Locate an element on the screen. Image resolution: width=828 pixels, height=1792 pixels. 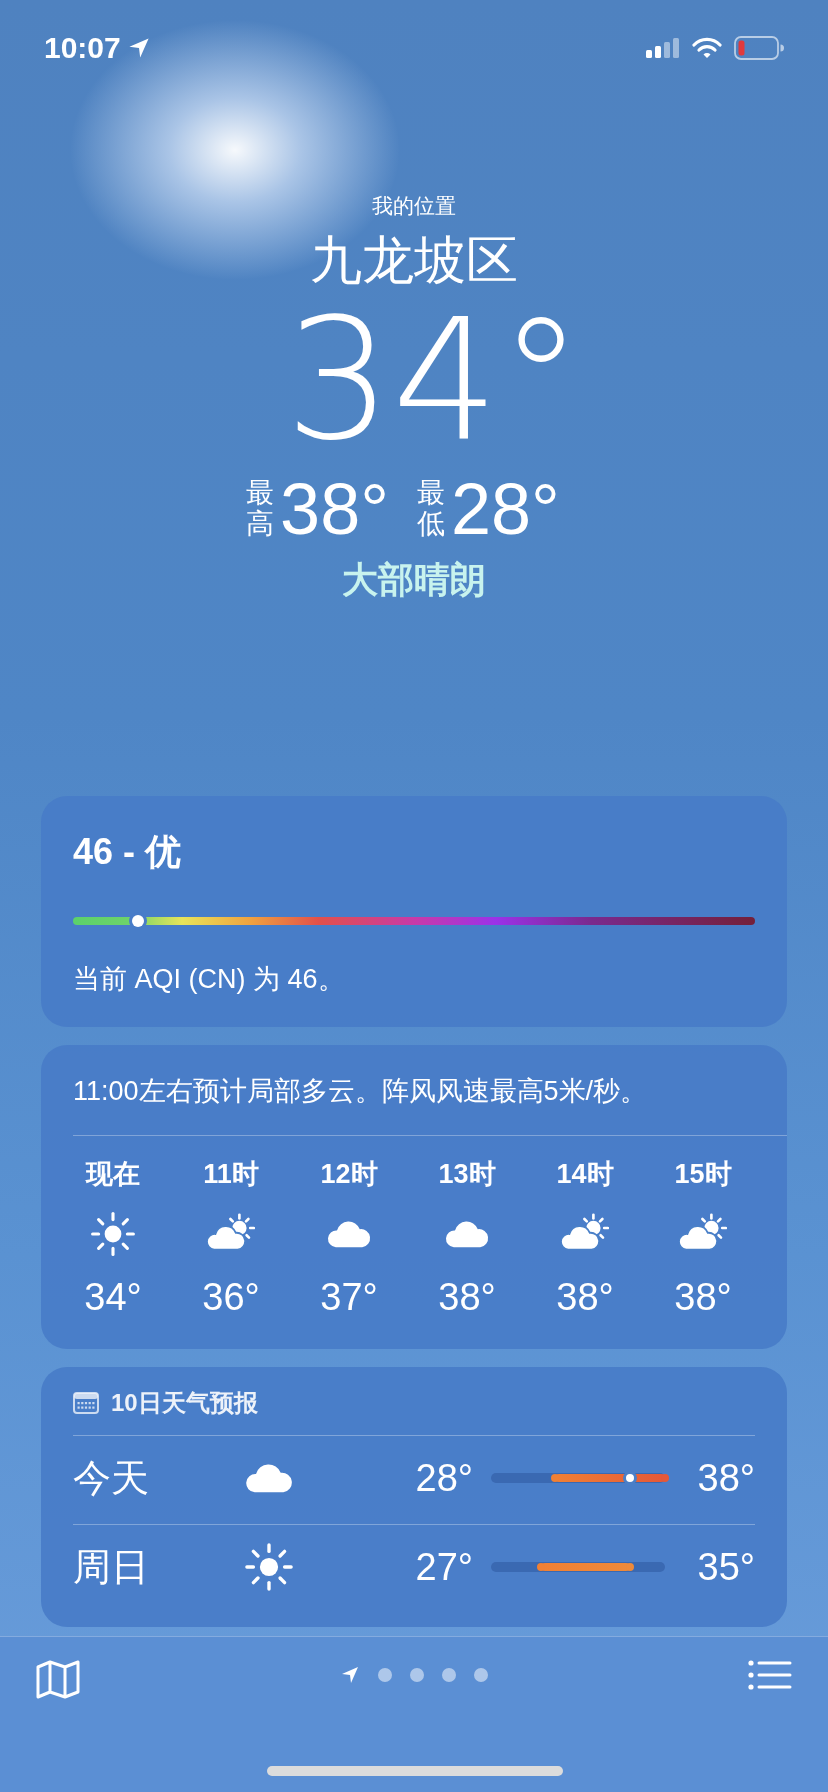
hour-label: 11时 is located at coordinates (231, 1174).